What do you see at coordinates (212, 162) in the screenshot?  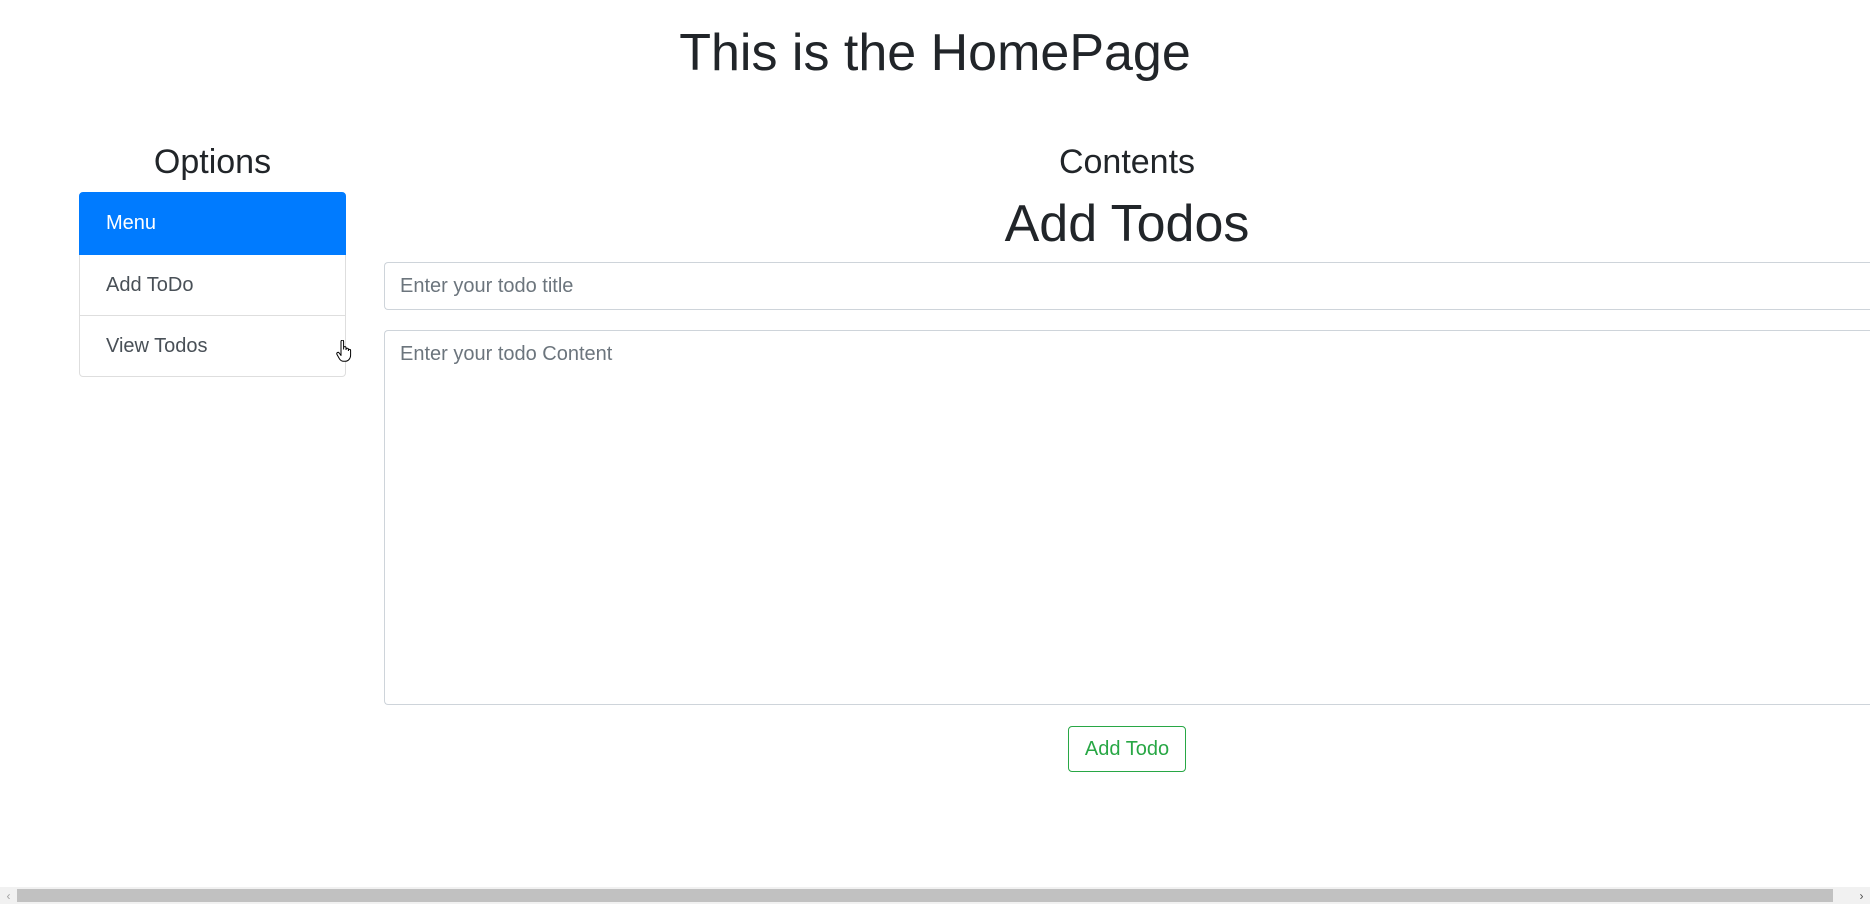 I see `options-heading: Options` at bounding box center [212, 162].